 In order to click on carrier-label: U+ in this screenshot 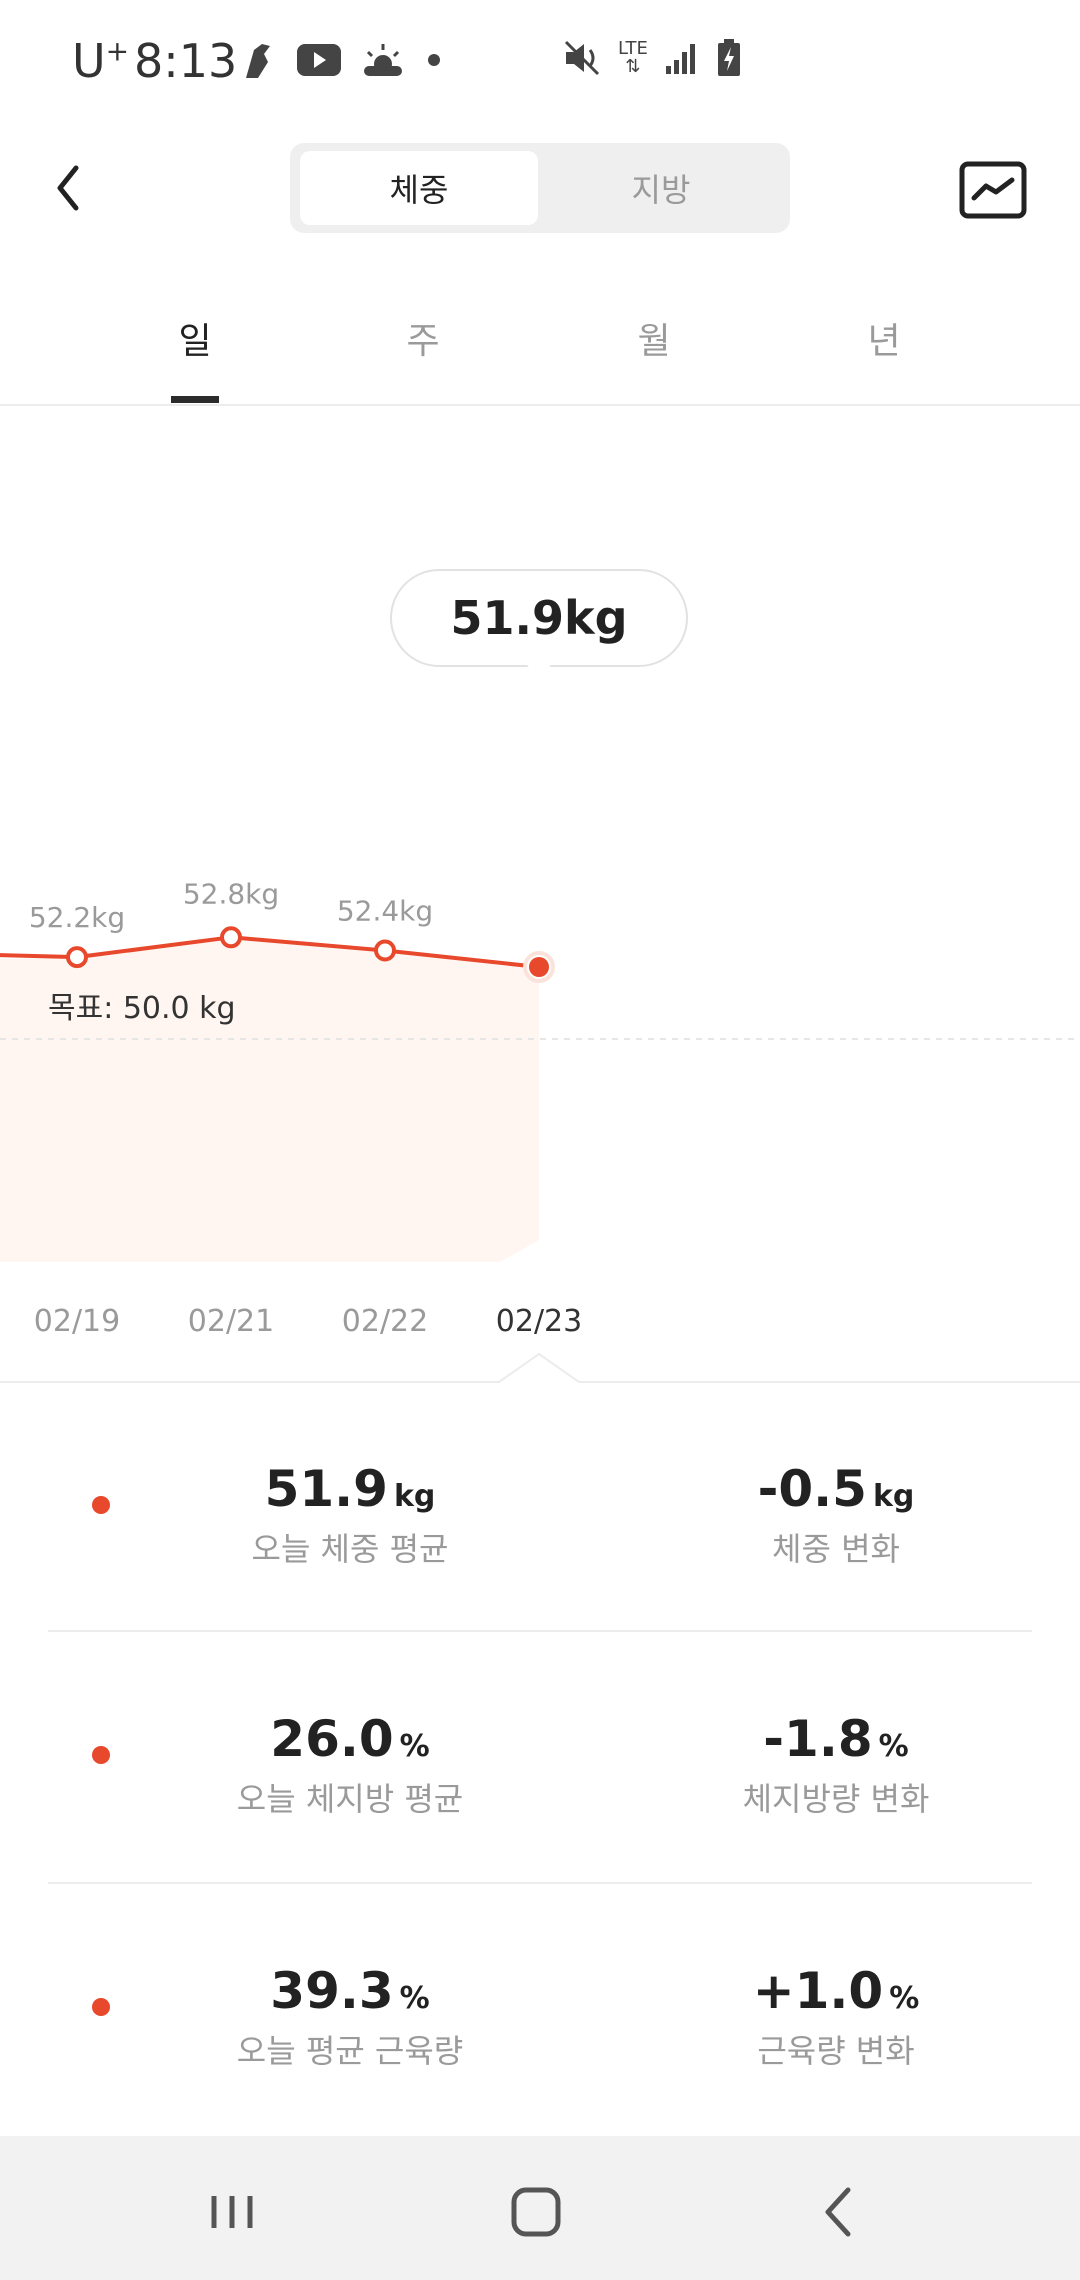, I will do `click(101, 61)`.